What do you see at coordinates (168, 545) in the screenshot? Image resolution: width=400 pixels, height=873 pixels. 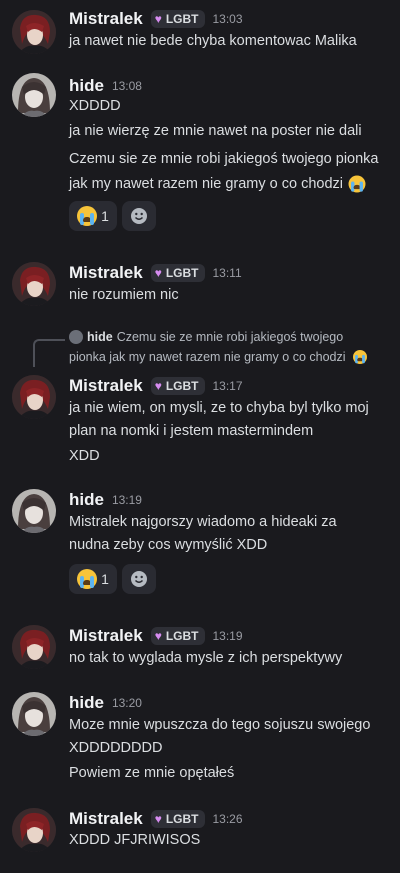 I see `message-text: nudna zeby cos wymyślić XDD` at bounding box center [168, 545].